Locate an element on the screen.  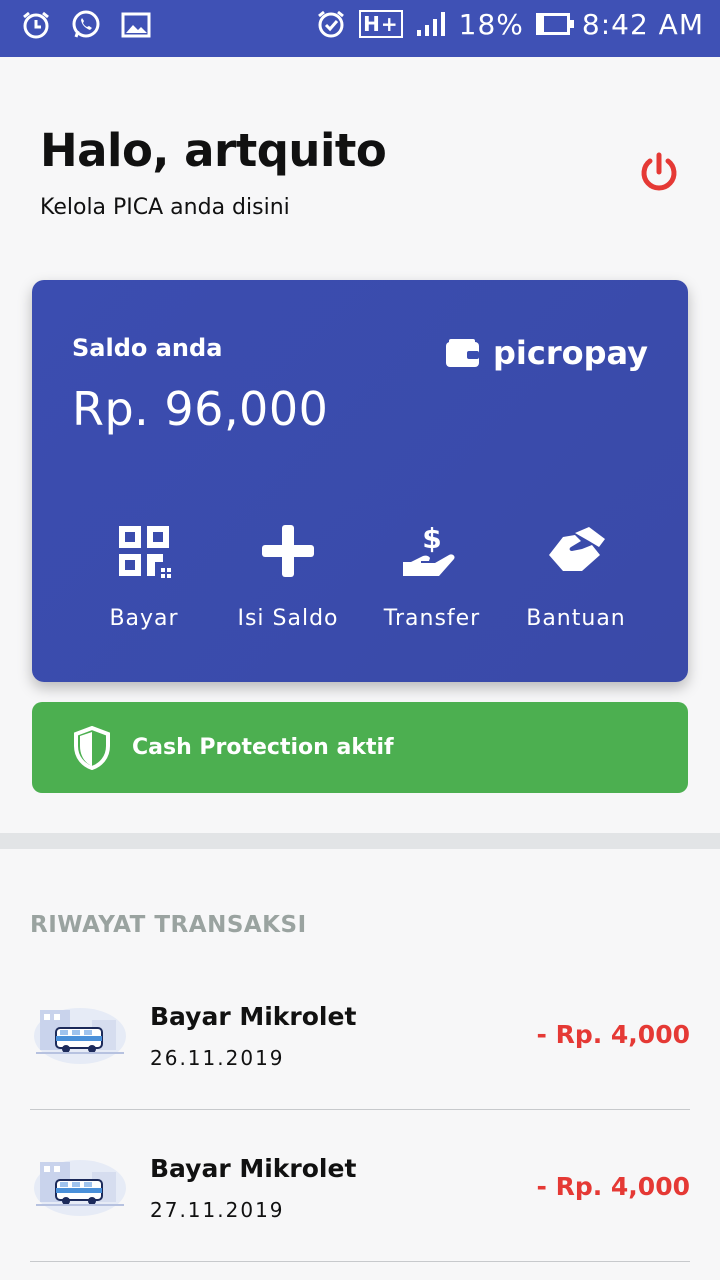
clock: 8:42 AM is located at coordinates (642, 24).